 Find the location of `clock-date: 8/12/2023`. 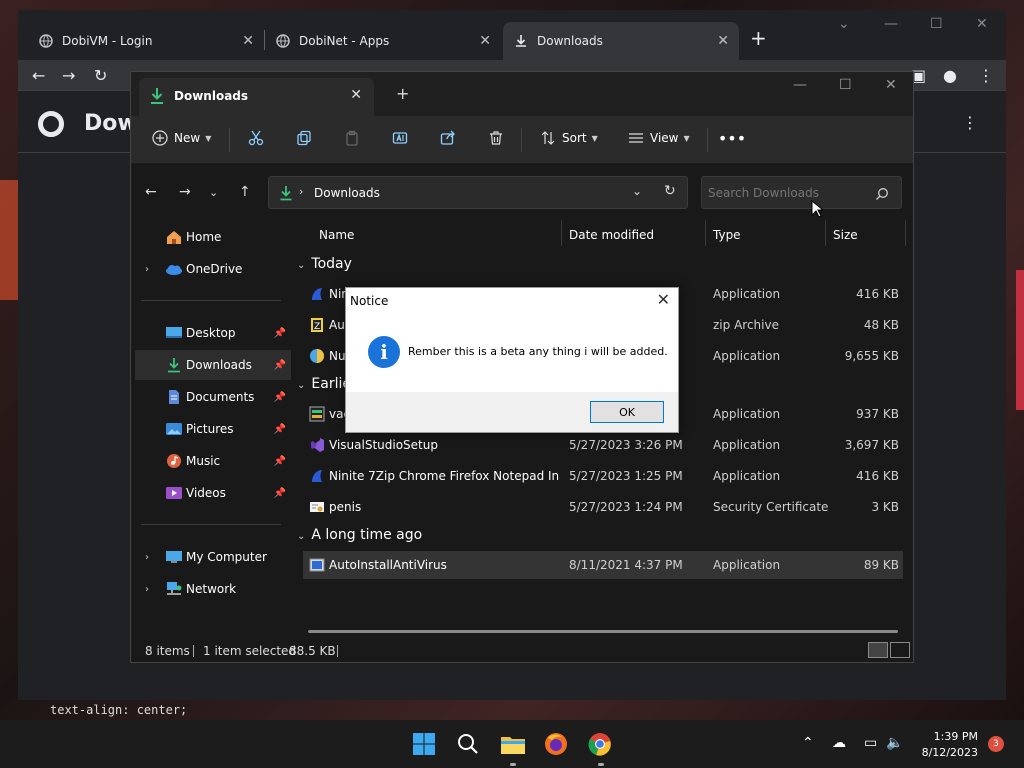

clock-date: 8/12/2023 is located at coordinates (949, 752).